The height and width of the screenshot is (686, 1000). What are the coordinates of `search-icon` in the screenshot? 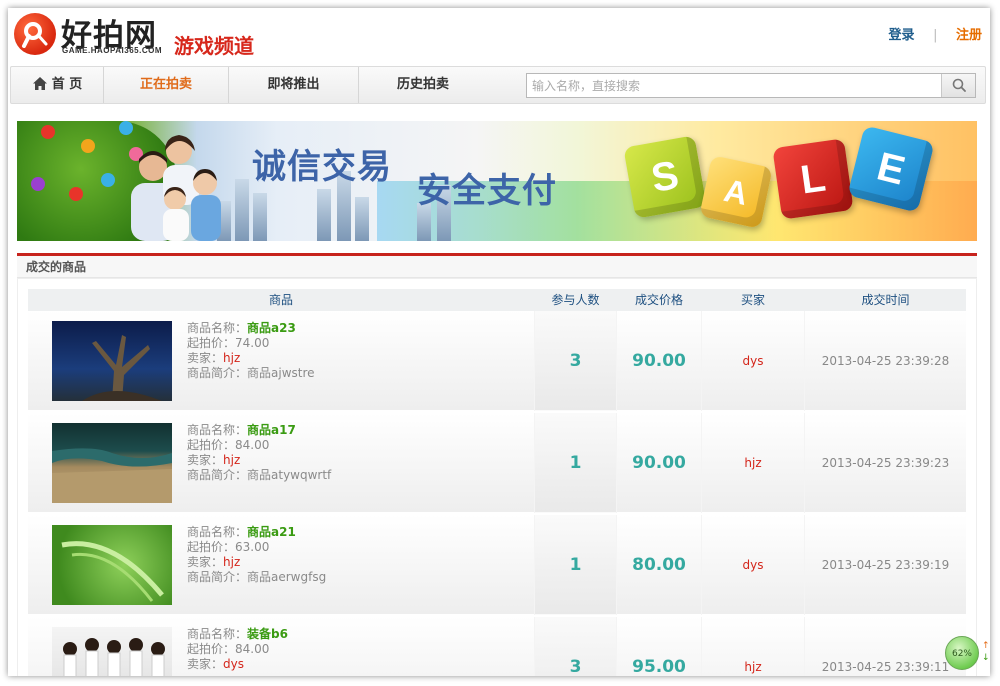 It's located at (959, 85).